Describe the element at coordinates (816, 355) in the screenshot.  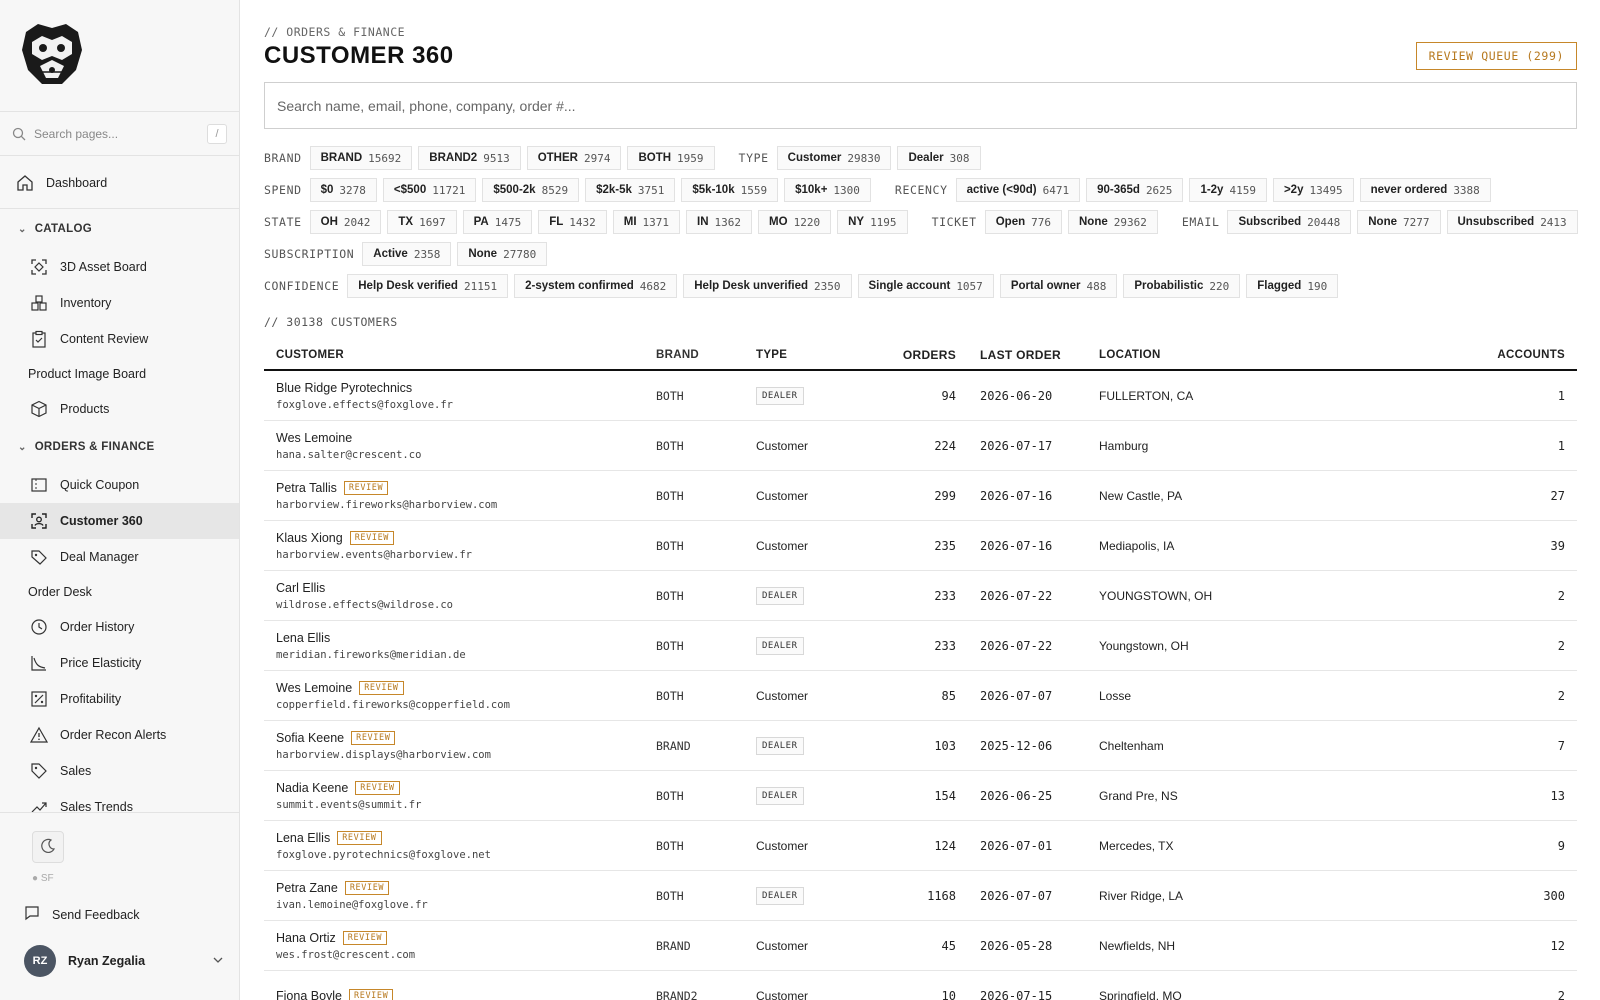
I see `column-header-type: TYPE` at that location.